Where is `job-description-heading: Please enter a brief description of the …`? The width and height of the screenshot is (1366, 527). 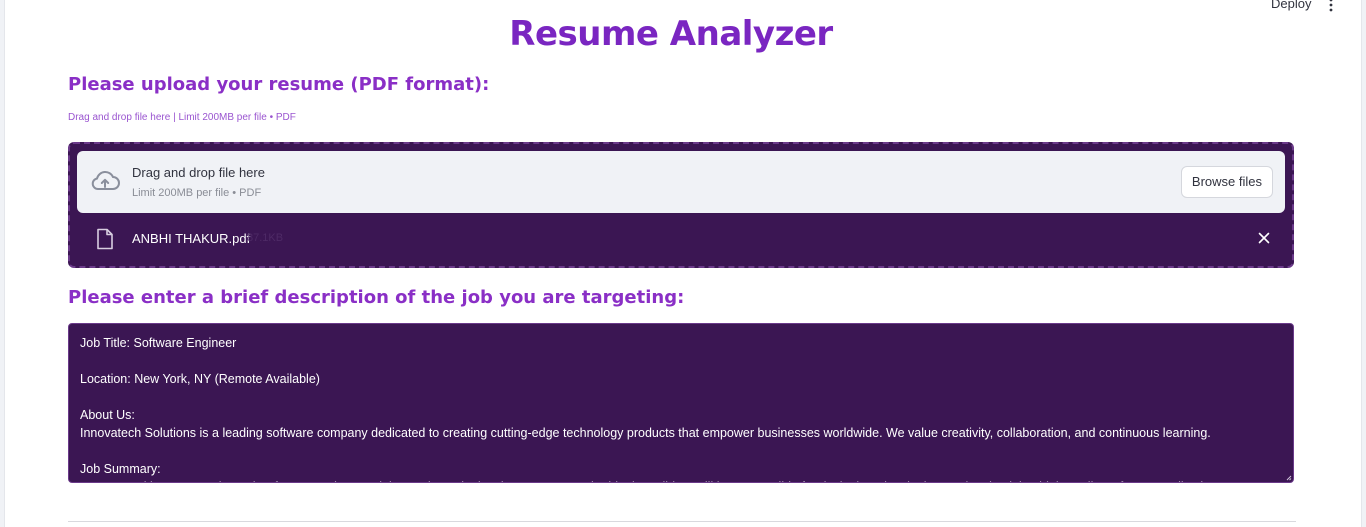 job-description-heading: Please enter a brief description of the … is located at coordinates (376, 297).